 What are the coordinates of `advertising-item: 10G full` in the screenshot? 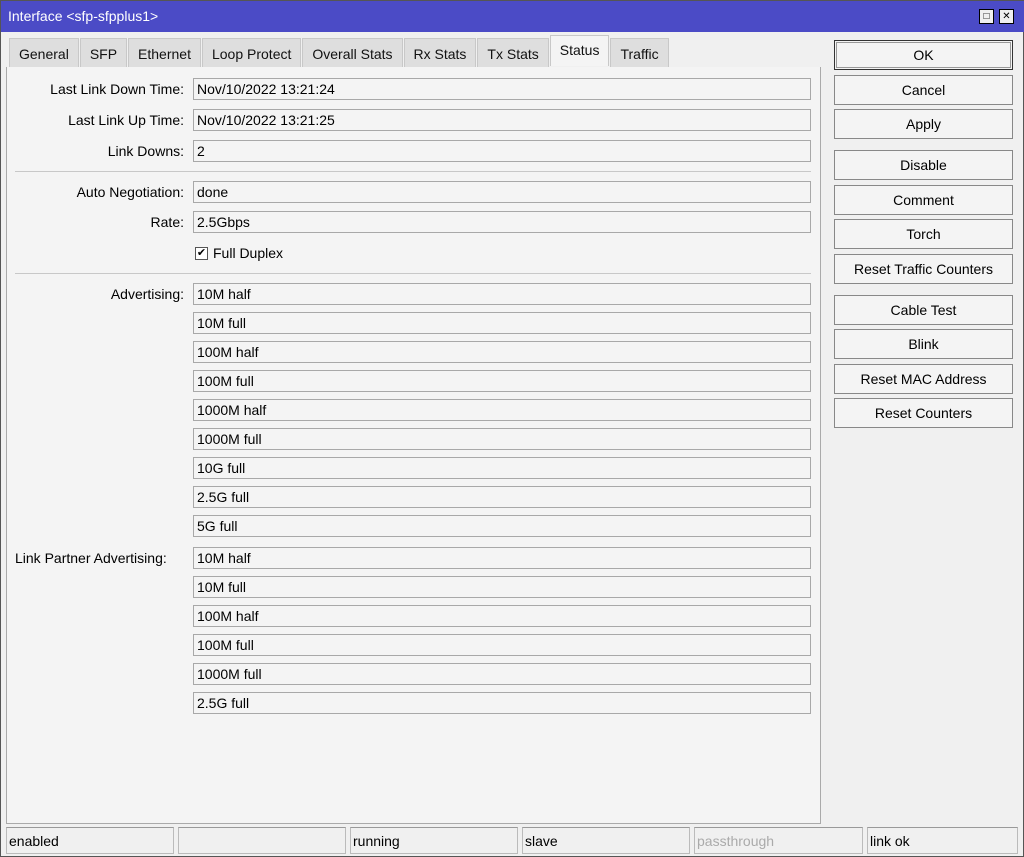 It's located at (502, 468).